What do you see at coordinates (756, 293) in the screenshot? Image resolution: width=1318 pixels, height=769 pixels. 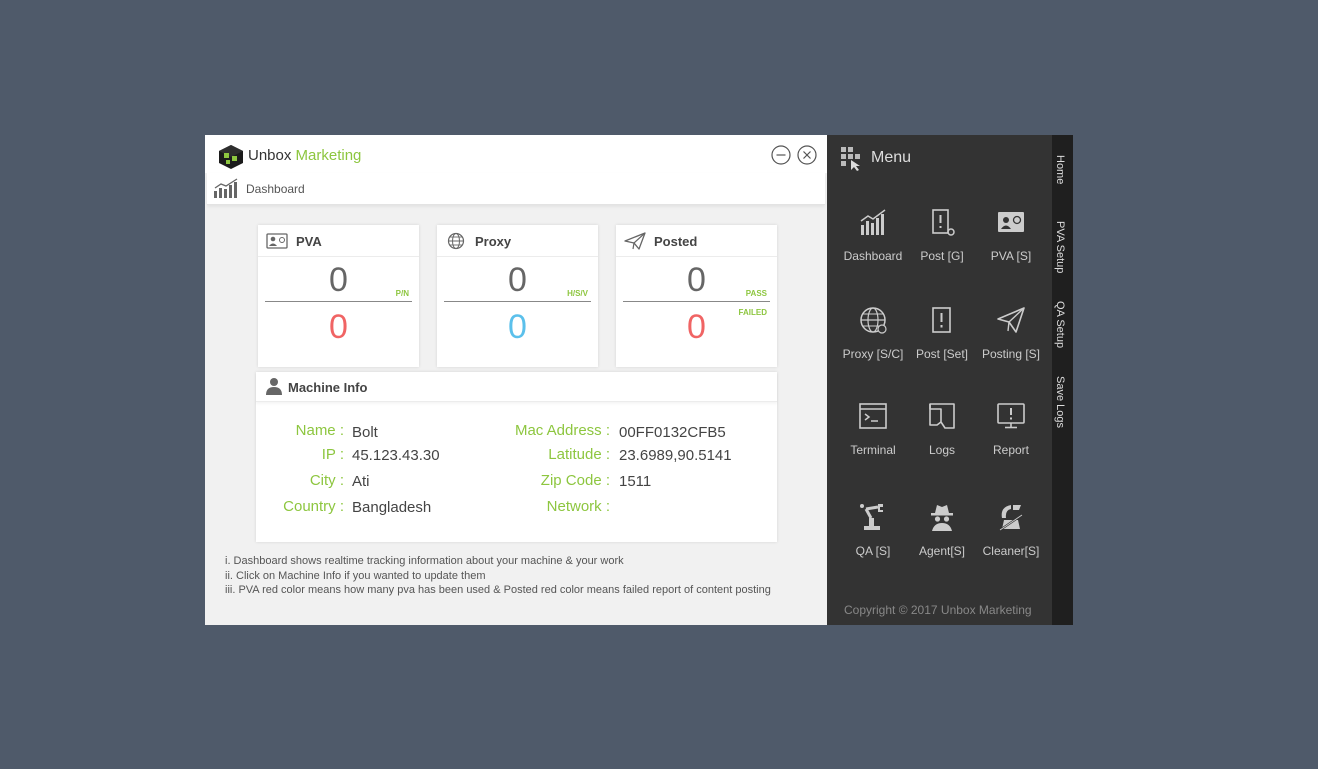 I see `card-tag-pass: PASS` at bounding box center [756, 293].